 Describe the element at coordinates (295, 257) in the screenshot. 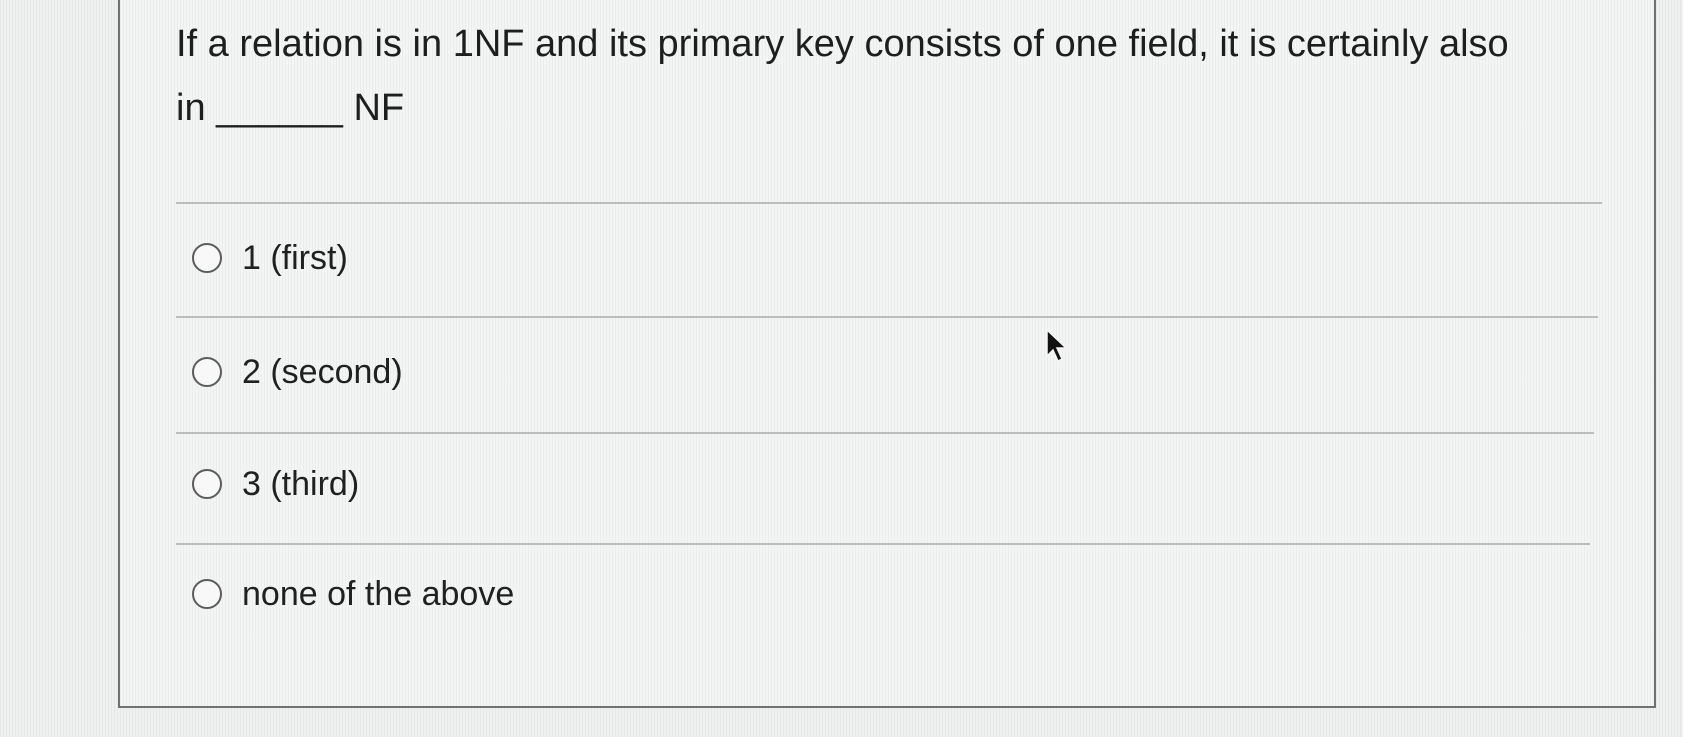

I see `answer-option-label: 1 (first)` at that location.